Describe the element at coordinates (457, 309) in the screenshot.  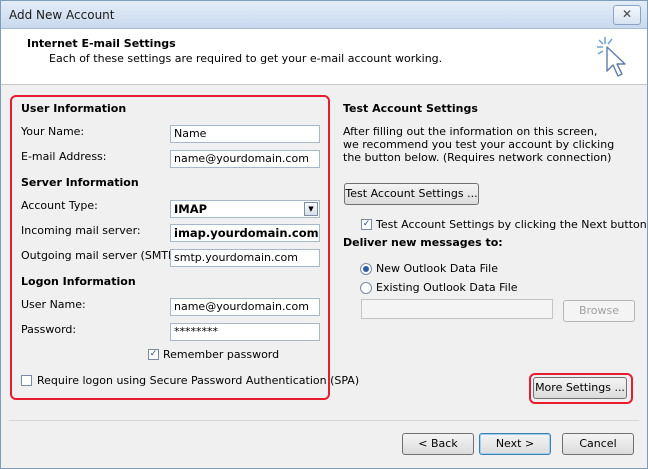
I see `existing-data-file-path` at that location.